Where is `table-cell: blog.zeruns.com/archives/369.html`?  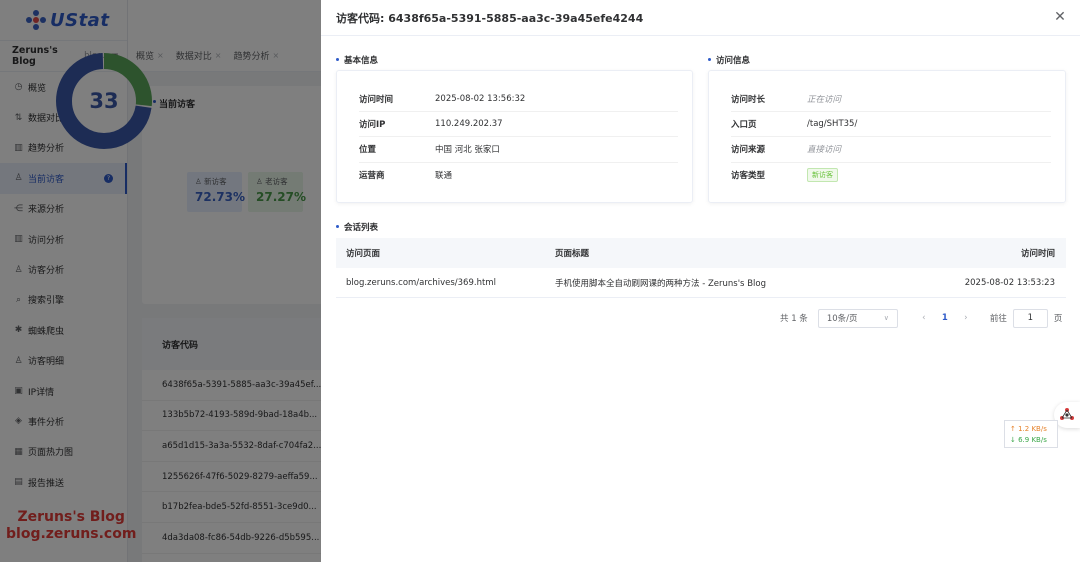 table-cell: blog.zeruns.com/archives/369.html is located at coordinates (445, 283).